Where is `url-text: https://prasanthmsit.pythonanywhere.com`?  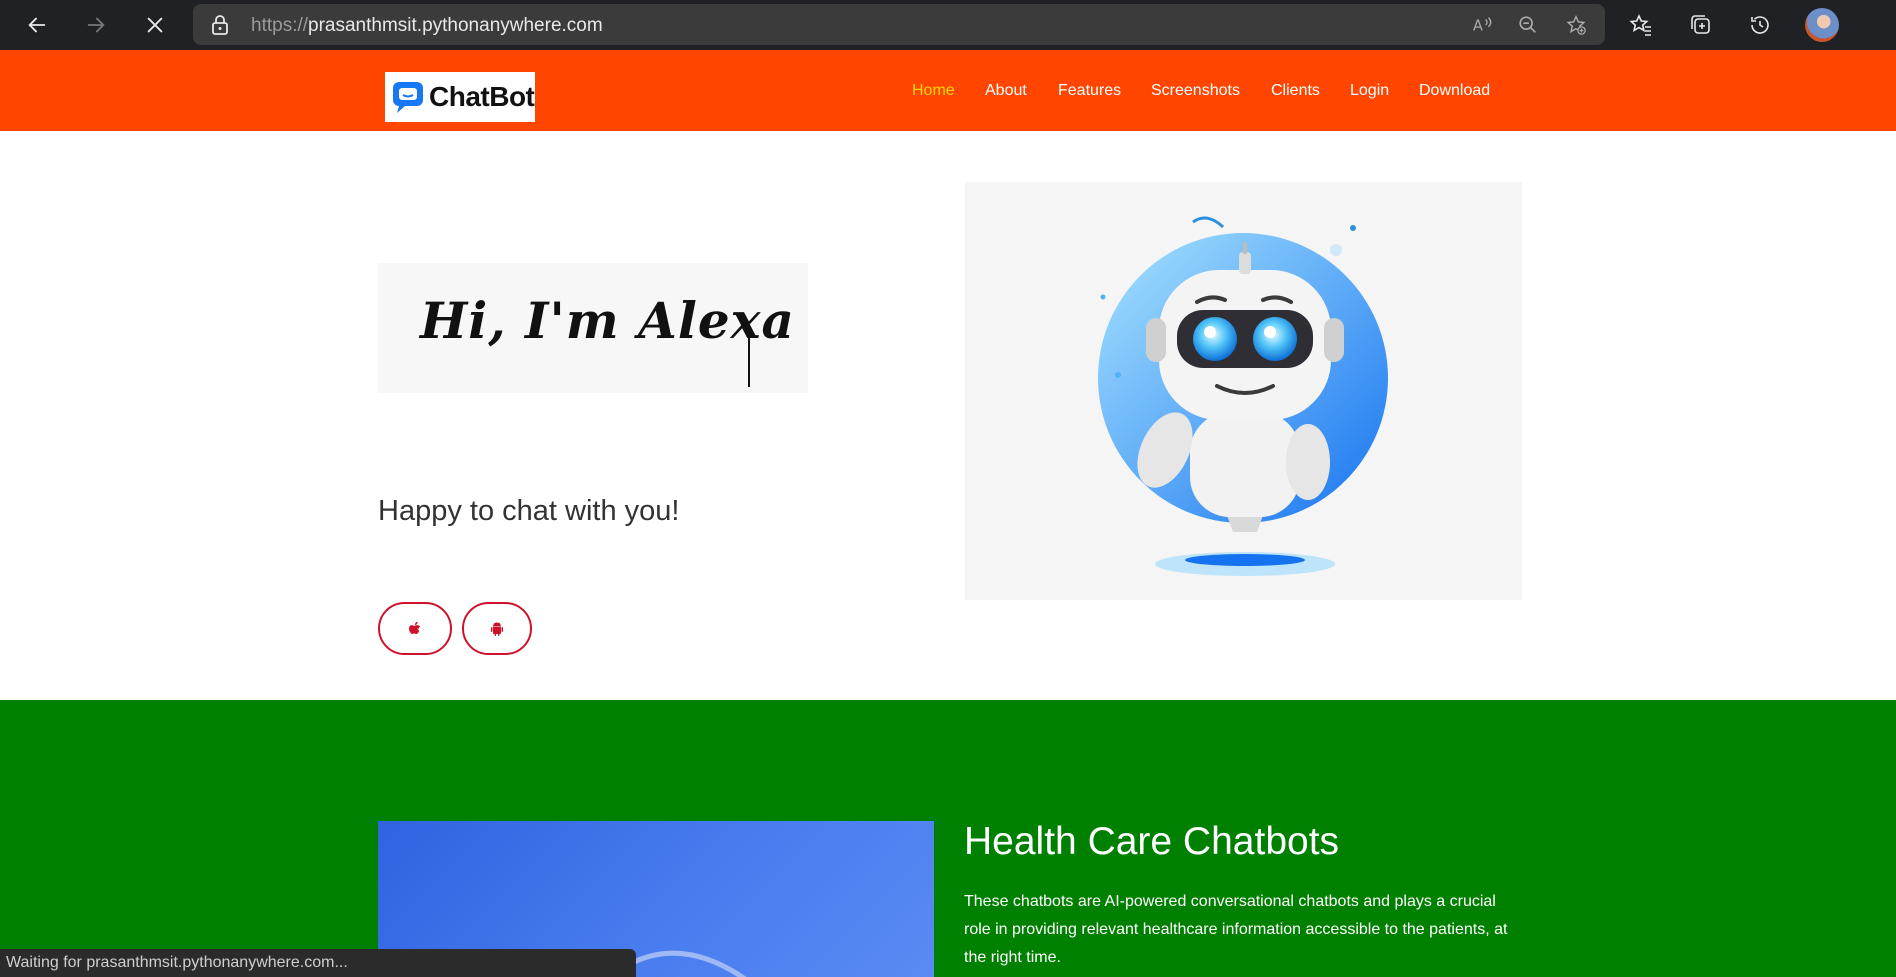
url-text: https://prasanthmsit.pythonanywhere.com is located at coordinates (427, 26).